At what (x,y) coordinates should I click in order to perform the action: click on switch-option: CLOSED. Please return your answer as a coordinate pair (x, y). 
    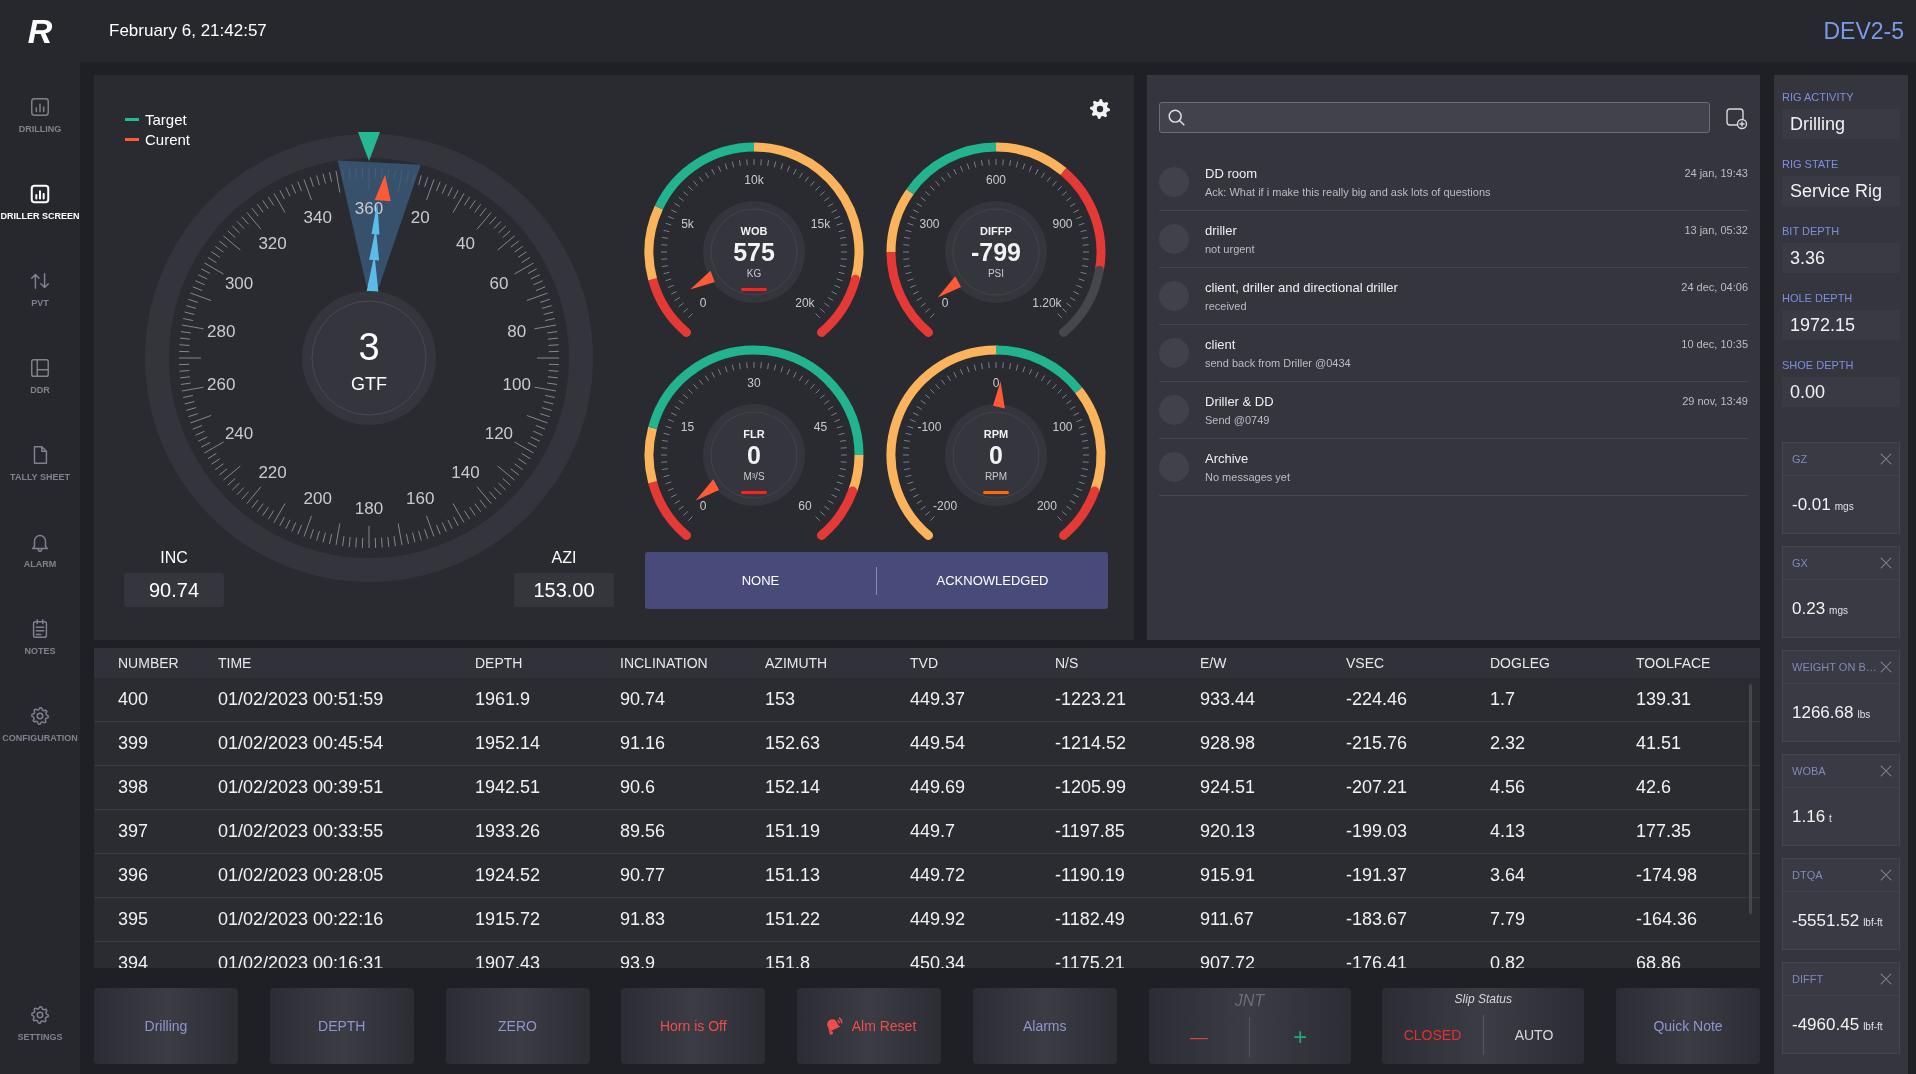
    Looking at the image, I should click on (1432, 1035).